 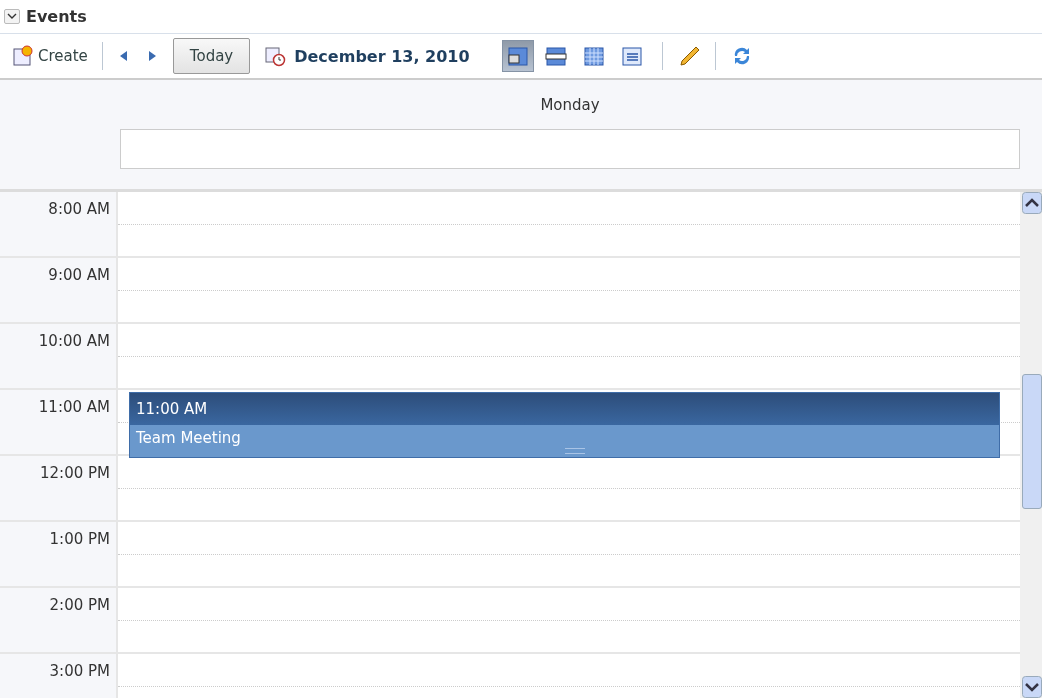 I want to click on chevron-down-icon, so click(x=12, y=16).